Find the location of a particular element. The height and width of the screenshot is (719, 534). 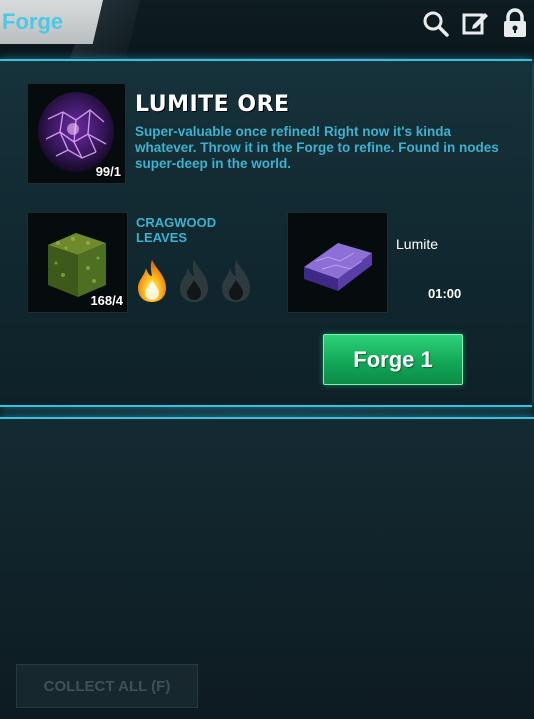

collect-all-button: COLLECT ALL (F) is located at coordinates (107, 686).